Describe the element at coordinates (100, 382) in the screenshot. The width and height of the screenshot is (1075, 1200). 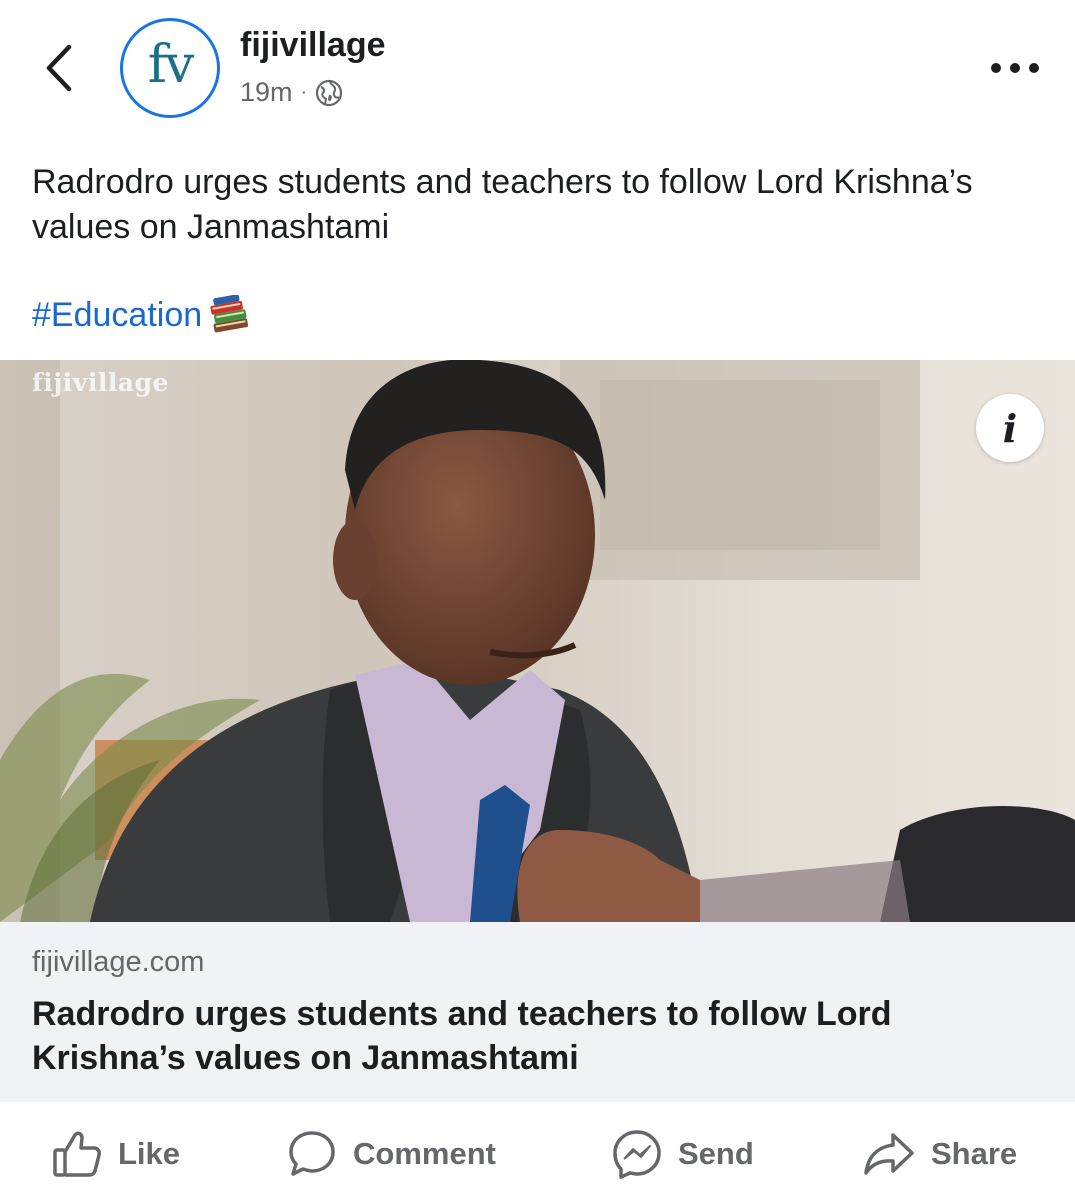
I see `photo-watermark: fijivillage` at that location.